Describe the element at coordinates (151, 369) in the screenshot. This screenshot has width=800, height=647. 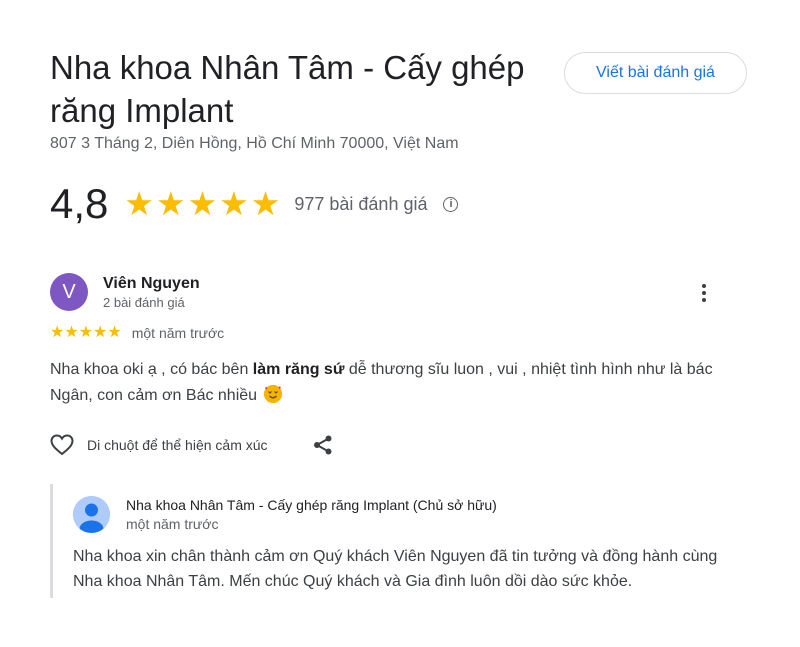
I see `review-text-part: Nha khoa oki ạ , có bác bên` at that location.